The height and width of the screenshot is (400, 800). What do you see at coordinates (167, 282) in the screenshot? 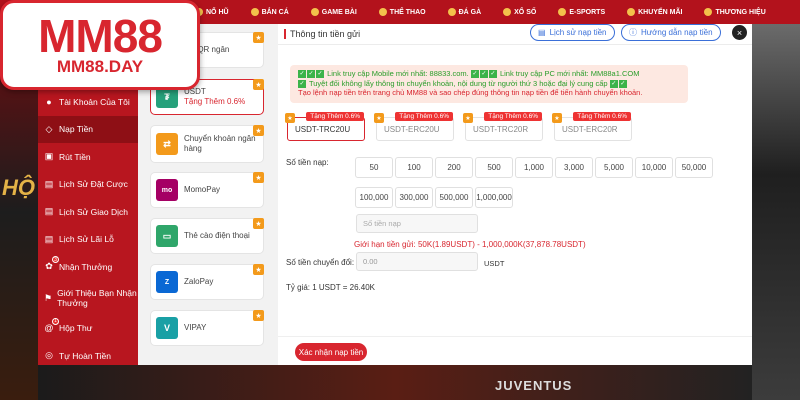
I see `zalopay-icon: Z` at bounding box center [167, 282].